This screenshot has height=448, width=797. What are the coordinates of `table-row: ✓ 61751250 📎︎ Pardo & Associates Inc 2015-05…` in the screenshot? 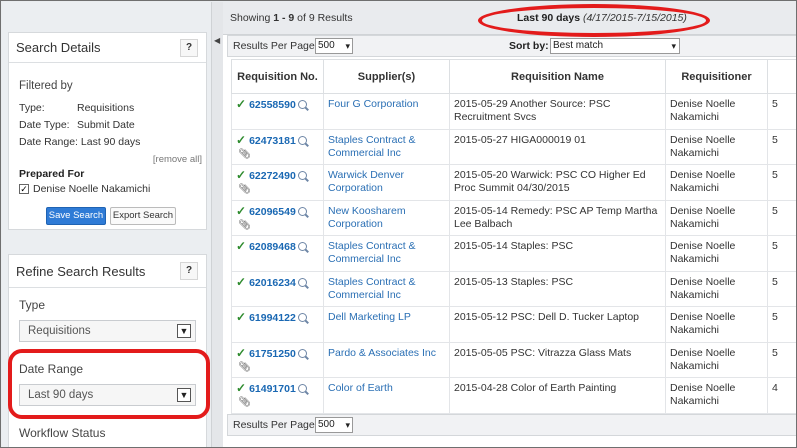 It's located at (513, 359).